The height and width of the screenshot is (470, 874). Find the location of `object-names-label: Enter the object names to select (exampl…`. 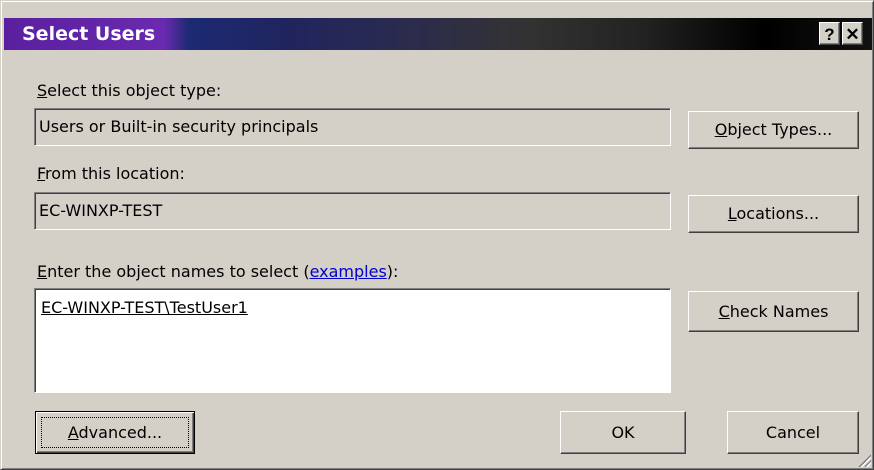

object-names-label: Enter the object names to select (exampl… is located at coordinates (218, 271).